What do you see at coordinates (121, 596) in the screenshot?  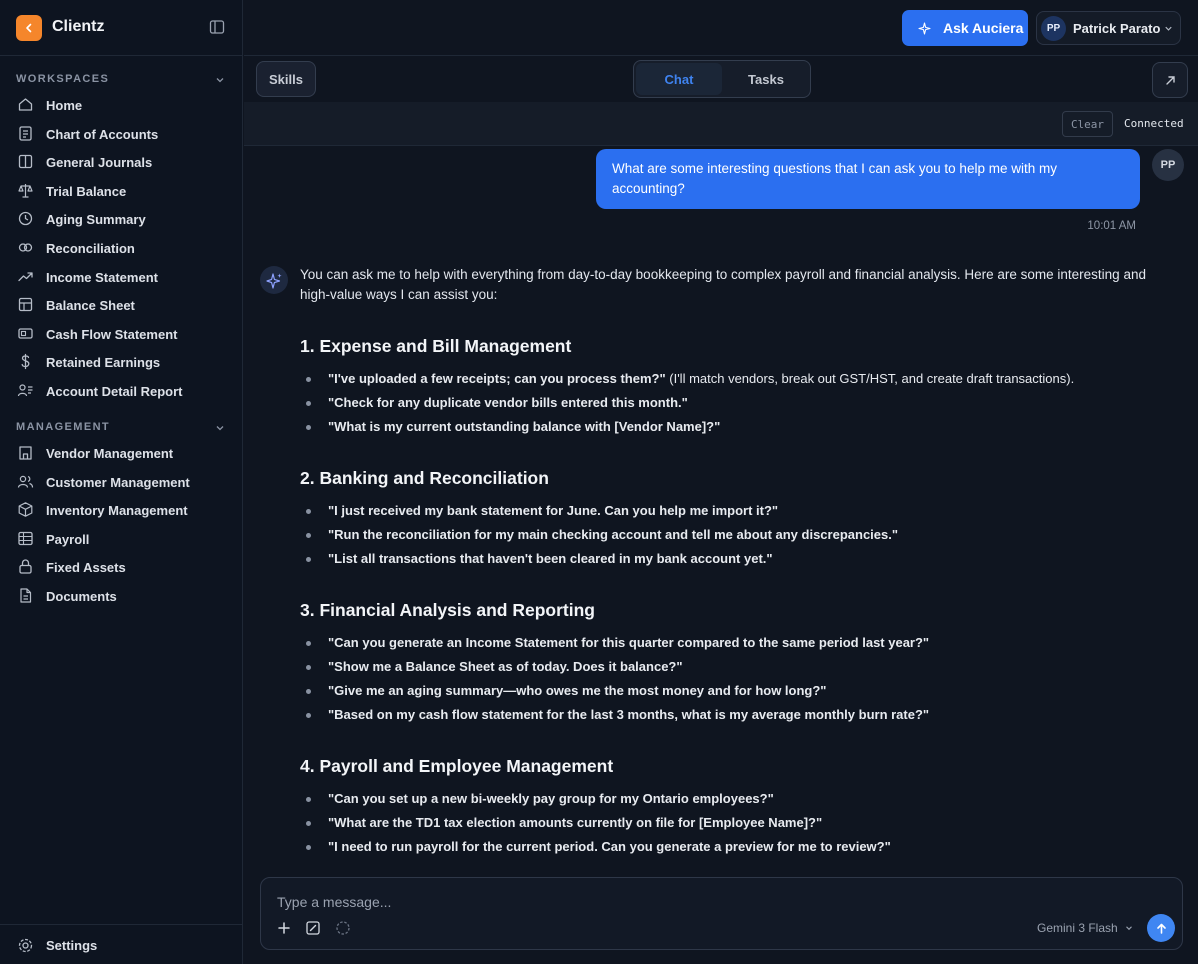 I see `sidebar-item-documents: Documents` at bounding box center [121, 596].